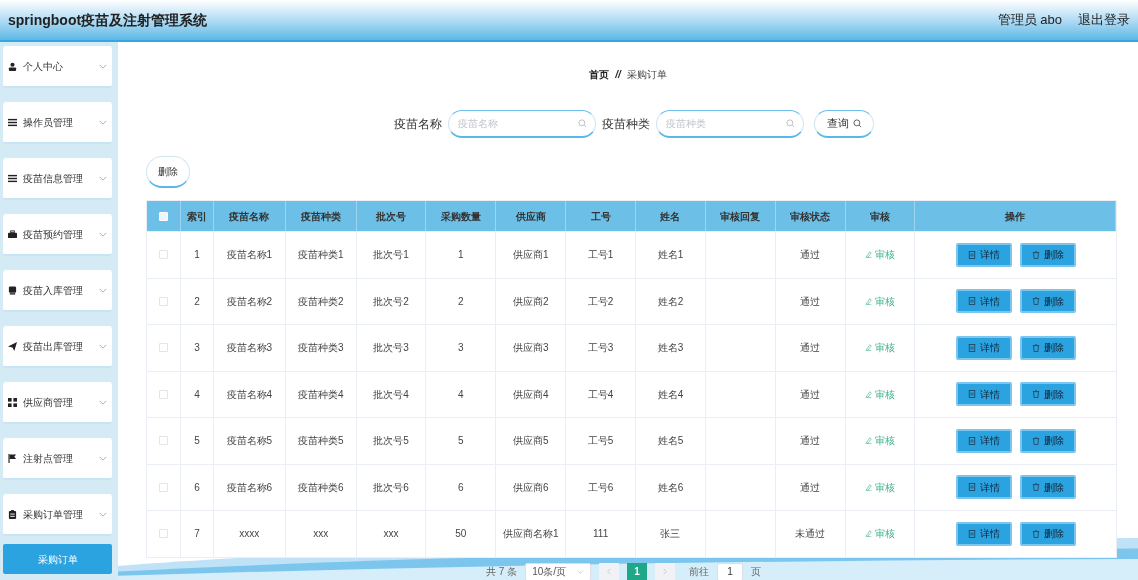 The width and height of the screenshot is (1138, 580). I want to click on table-cell-text: 工号4, so click(600, 394).